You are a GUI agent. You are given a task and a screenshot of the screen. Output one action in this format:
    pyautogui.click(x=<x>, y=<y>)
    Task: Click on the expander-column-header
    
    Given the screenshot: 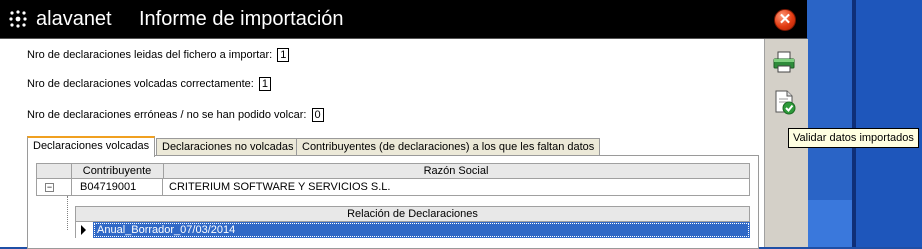 What is the action you would take?
    pyautogui.click(x=54, y=171)
    